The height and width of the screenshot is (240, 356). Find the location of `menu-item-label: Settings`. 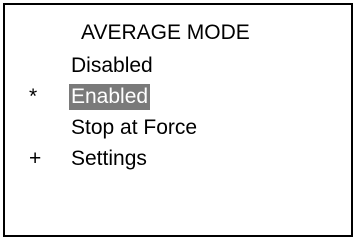

menu-item-label: Settings is located at coordinates (109, 158).